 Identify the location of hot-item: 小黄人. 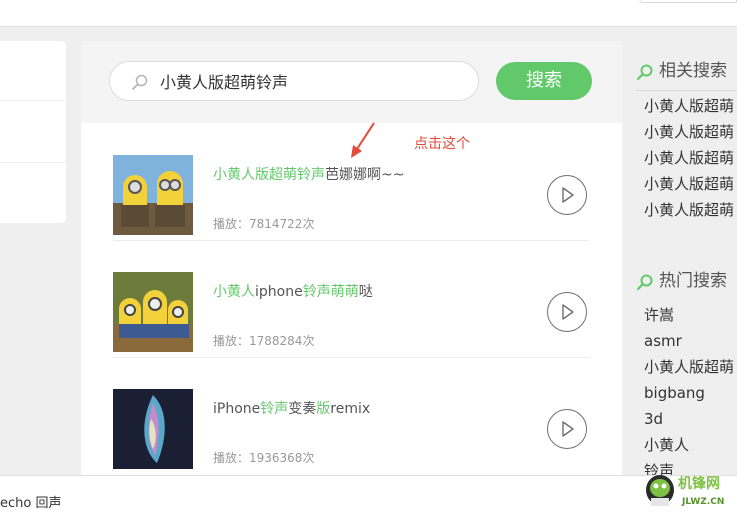
(686, 445).